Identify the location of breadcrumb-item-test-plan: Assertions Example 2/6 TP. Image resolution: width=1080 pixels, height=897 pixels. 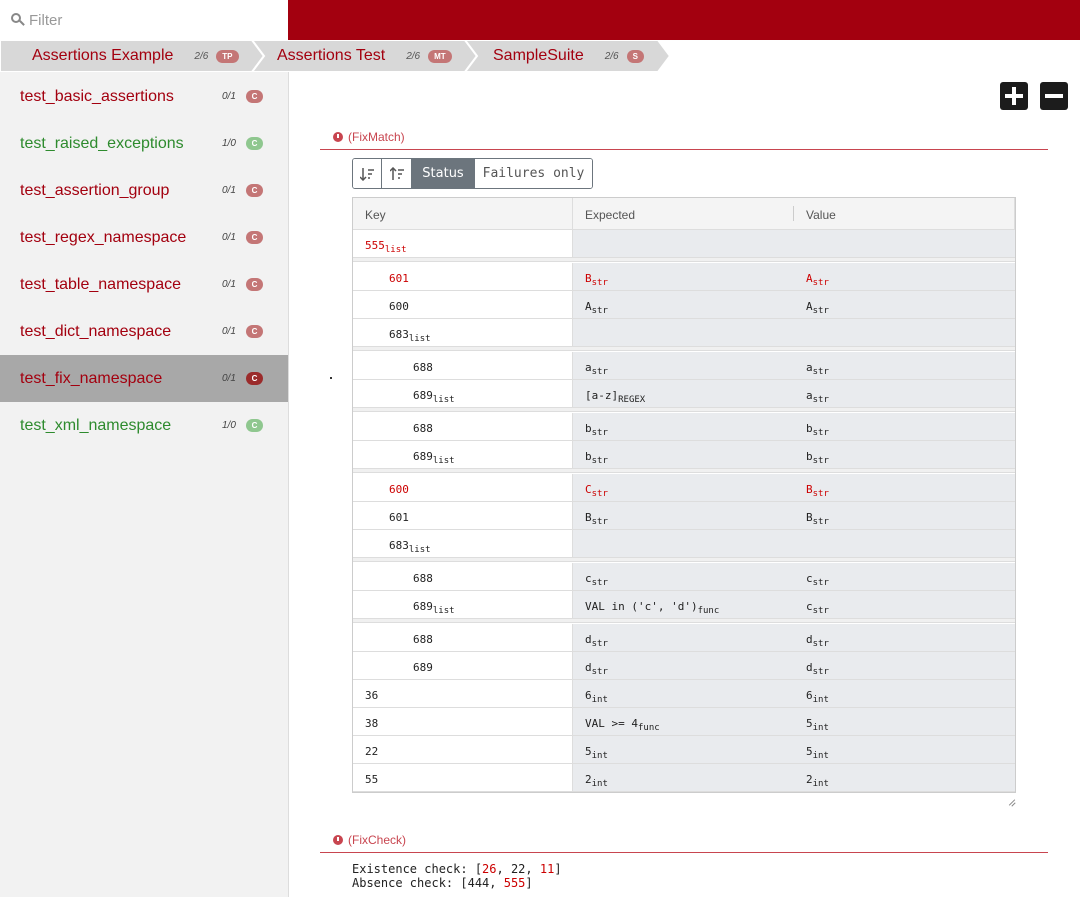
(135, 56).